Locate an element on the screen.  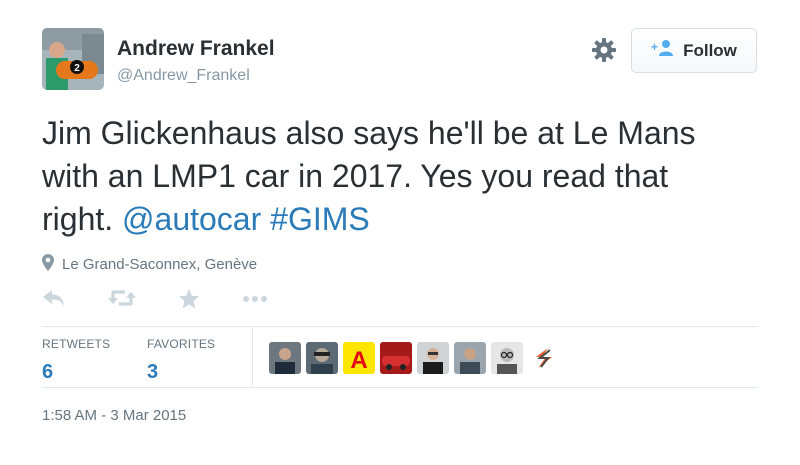
follow-button: + Follow is located at coordinates (694, 50).